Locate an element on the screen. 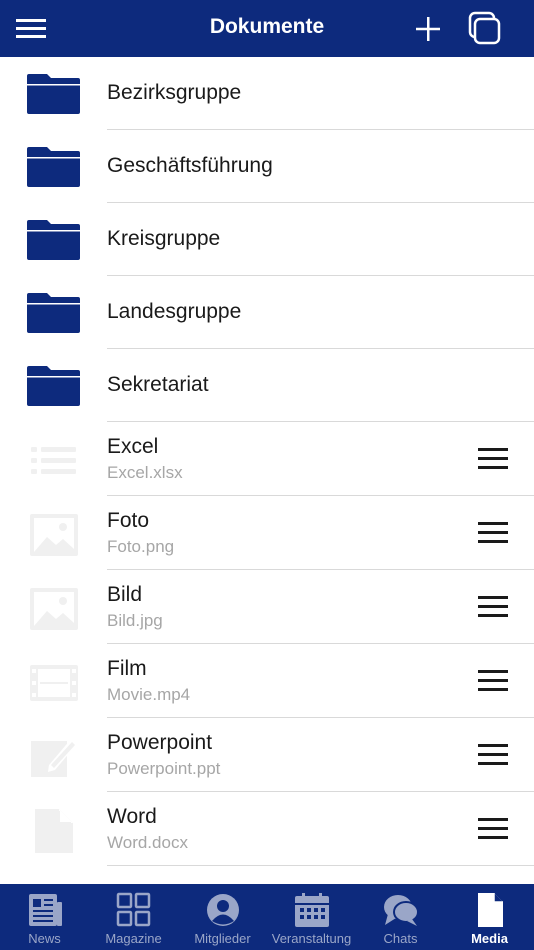 Image resolution: width=534 pixels, height=950 pixels. divider is located at coordinates (320, 865).